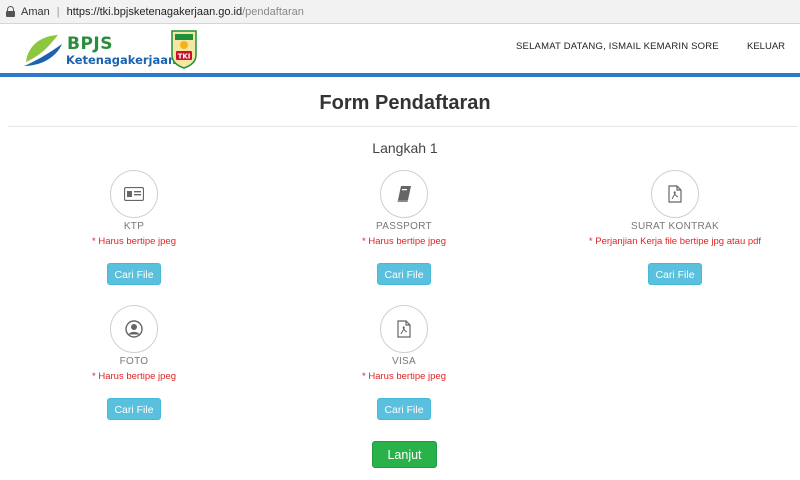  Describe the element at coordinates (184, 49) in the screenshot. I see `tki-program-badge: TKI` at that location.